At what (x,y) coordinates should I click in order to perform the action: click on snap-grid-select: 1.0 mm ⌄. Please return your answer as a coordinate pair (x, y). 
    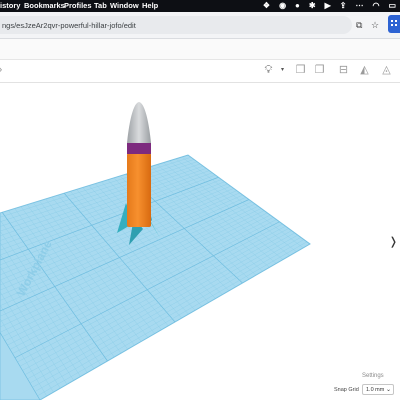
    Looking at the image, I should click on (378, 389).